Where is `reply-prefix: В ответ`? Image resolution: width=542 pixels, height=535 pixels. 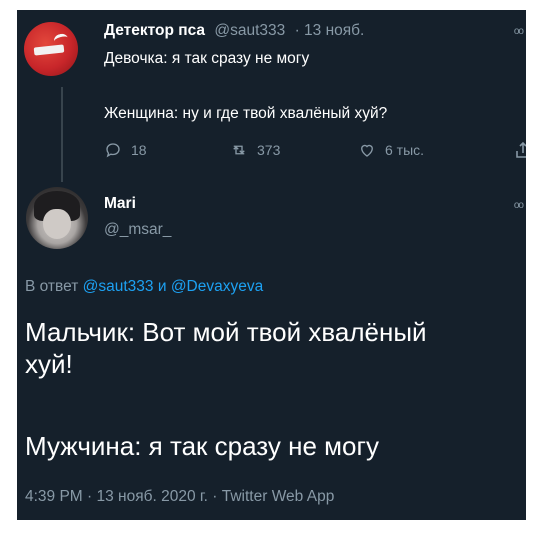
reply-prefix: В ответ is located at coordinates (52, 286).